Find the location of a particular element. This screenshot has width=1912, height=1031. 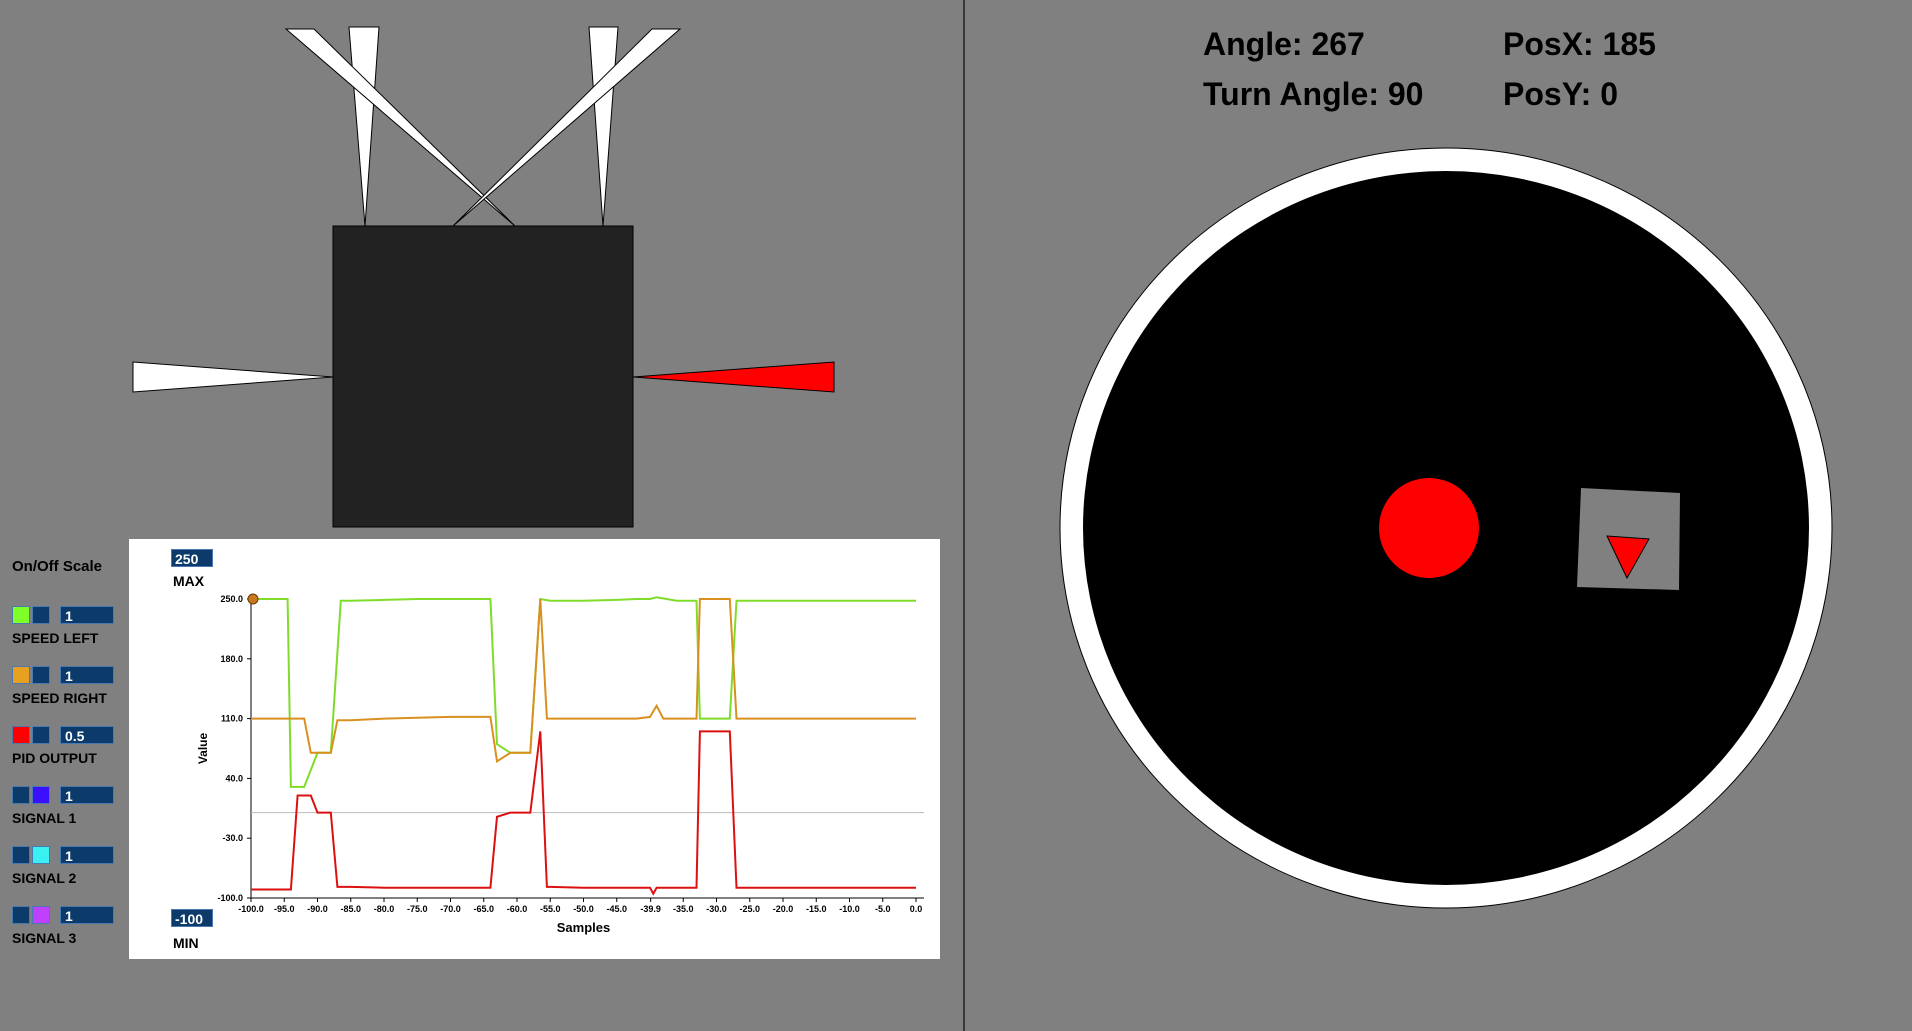

legend-item: 0.5 PID OUTPUT is located at coordinates (69, 751).